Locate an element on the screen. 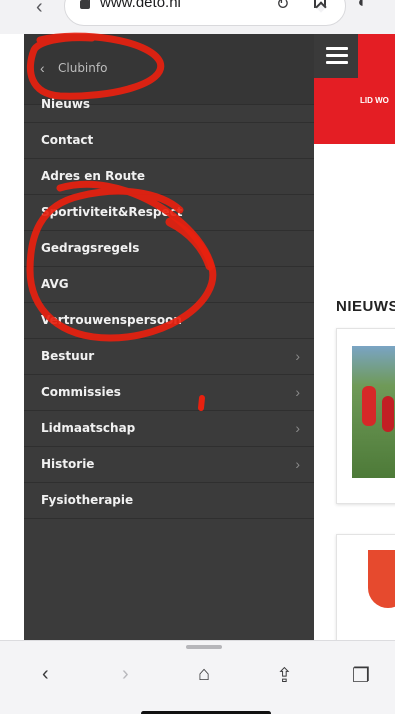 The height and width of the screenshot is (714, 395). club-crest-image is located at coordinates (381, 579).